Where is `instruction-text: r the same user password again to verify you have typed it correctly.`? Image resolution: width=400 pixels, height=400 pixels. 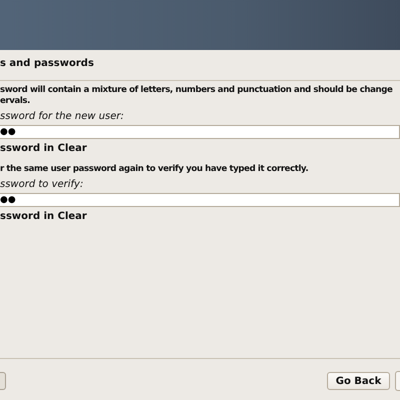 instruction-text: r the same user password again to verify you have typed it correctly. is located at coordinates (155, 169).